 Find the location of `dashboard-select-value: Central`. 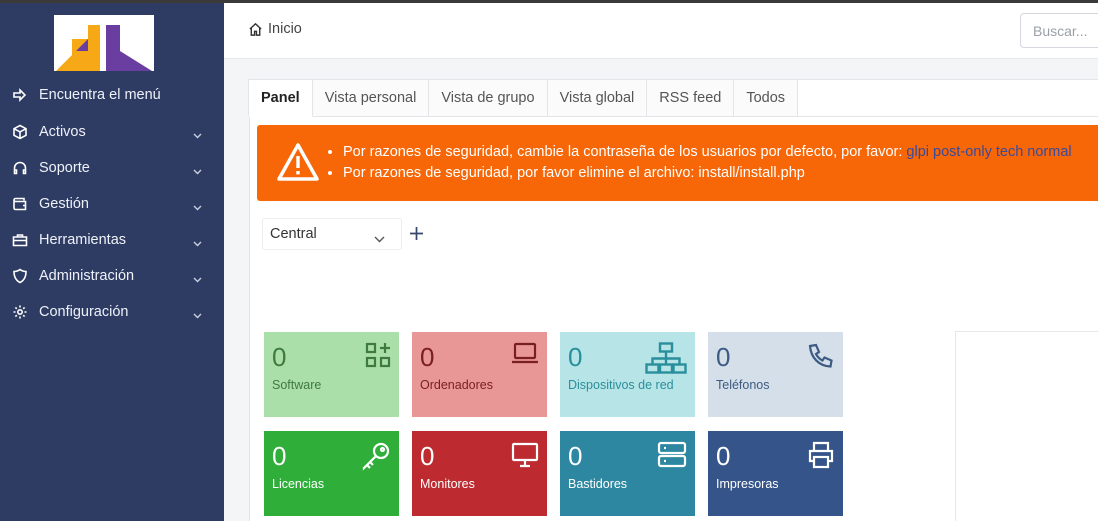

dashboard-select-value: Central is located at coordinates (293, 234).